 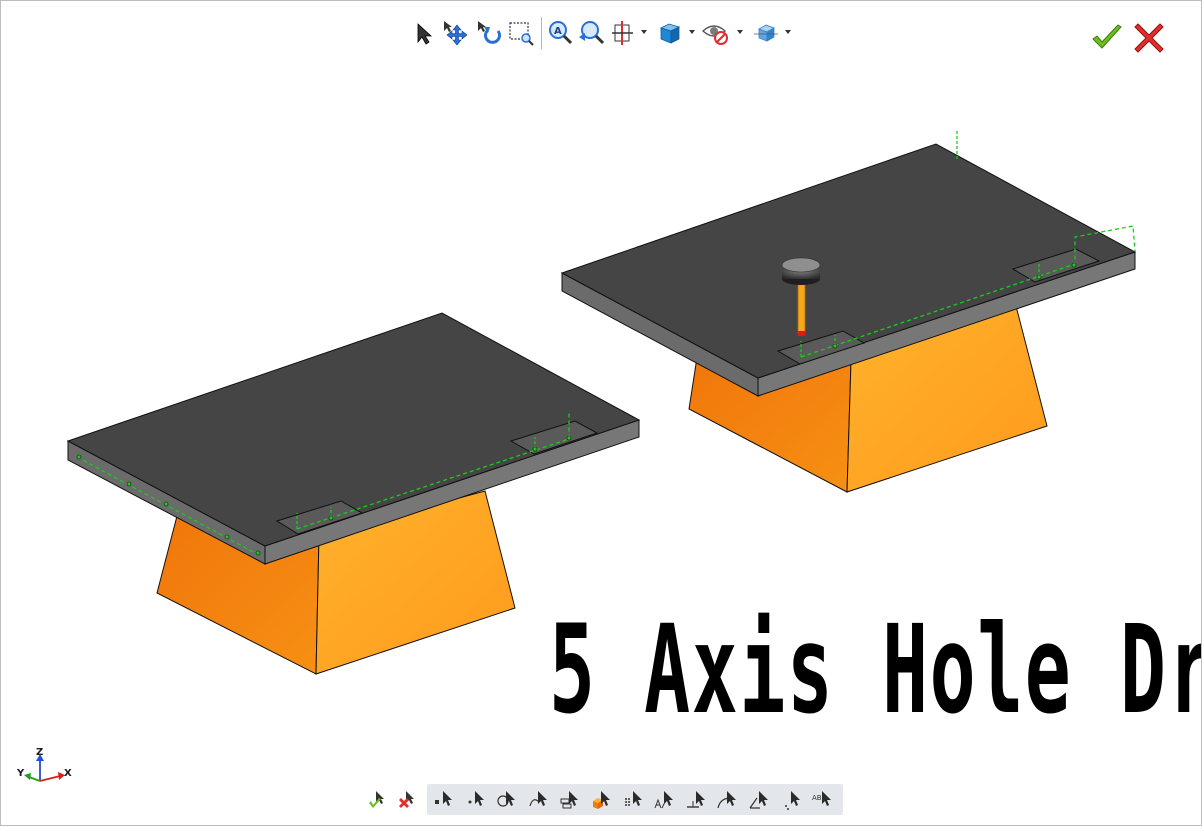 I want to click on zoom-previous-icon, so click(x=592, y=33).